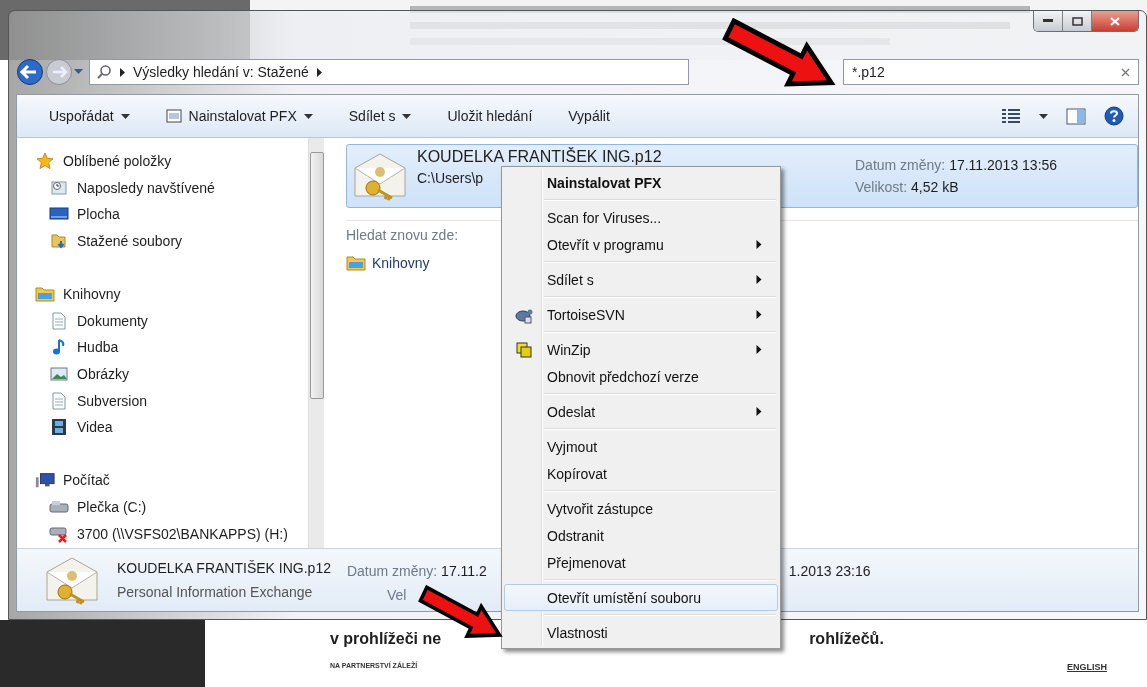  I want to click on page-text: v prohlížeči ne, so click(386, 639).